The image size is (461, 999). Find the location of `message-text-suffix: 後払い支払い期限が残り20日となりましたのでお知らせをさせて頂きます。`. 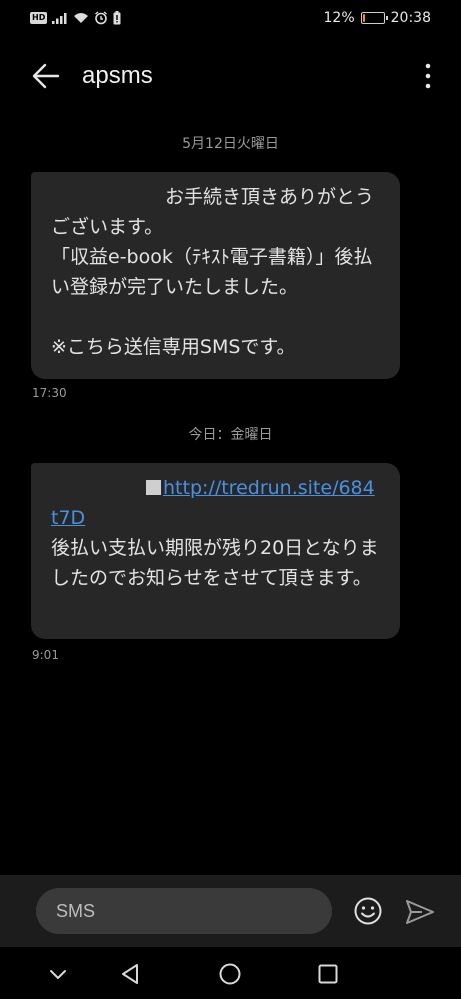

message-text-suffix: 後払い支払い期限が残り20日となりましたのでお知らせをさせて頂きます。 is located at coordinates (215, 563).